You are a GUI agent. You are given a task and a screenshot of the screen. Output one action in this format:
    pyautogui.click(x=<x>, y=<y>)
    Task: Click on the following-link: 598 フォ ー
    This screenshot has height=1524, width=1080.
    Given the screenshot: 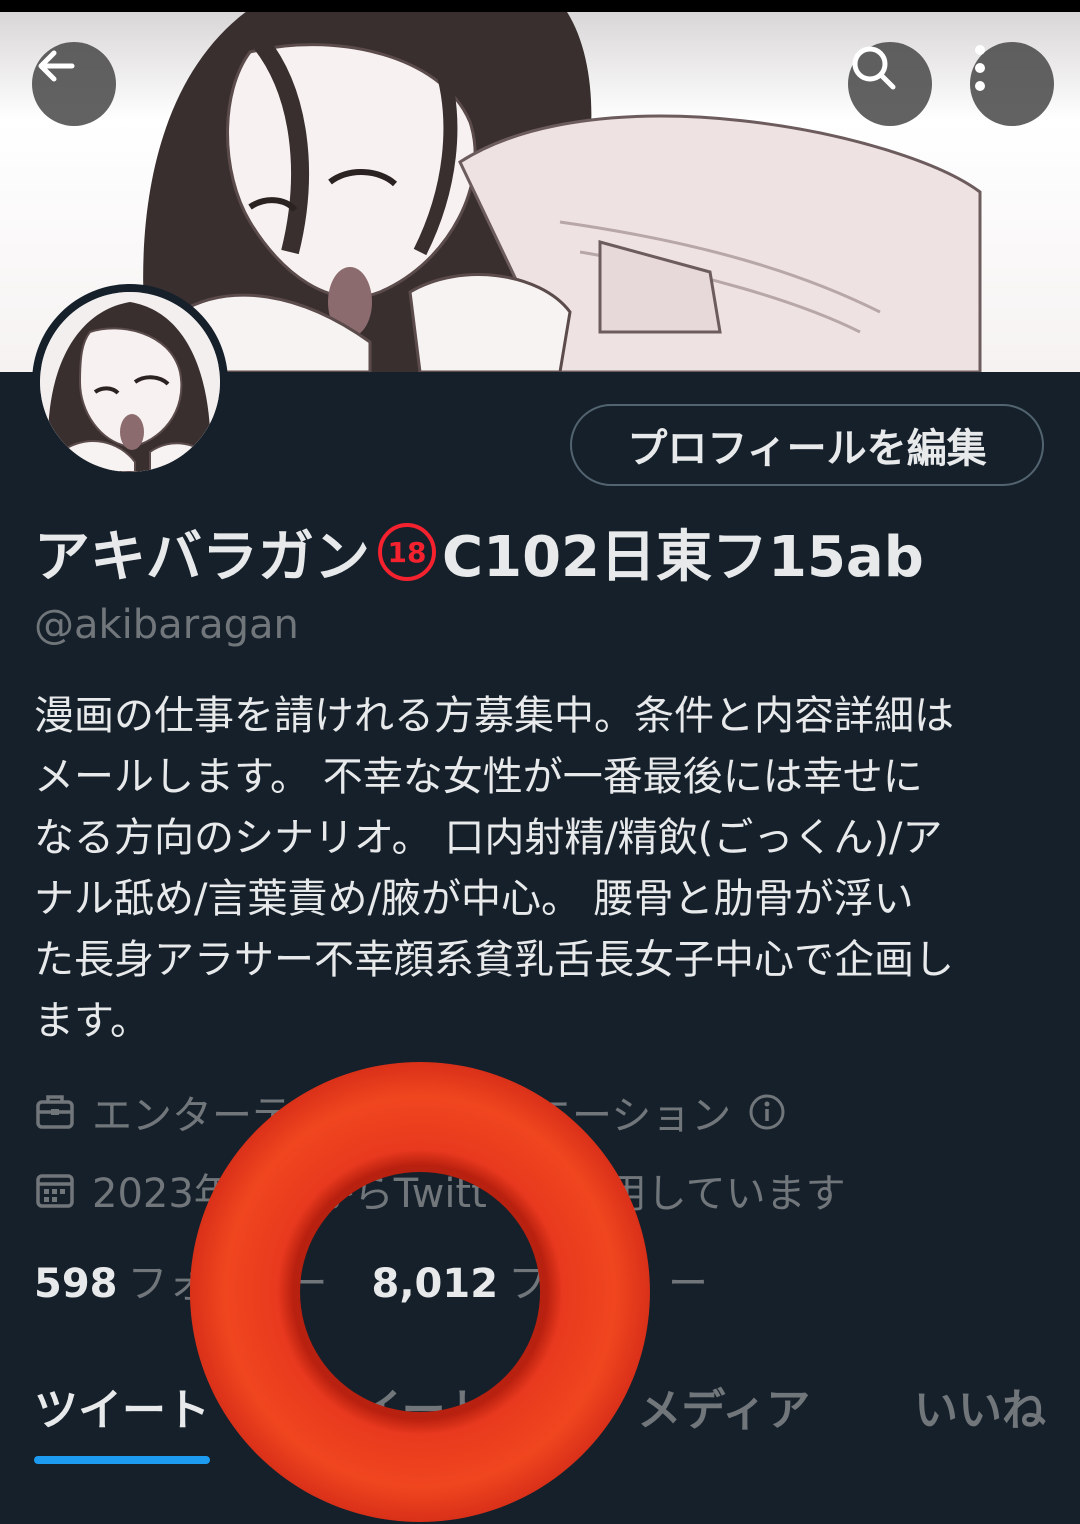 What is the action you would take?
    pyautogui.click(x=181, y=1280)
    